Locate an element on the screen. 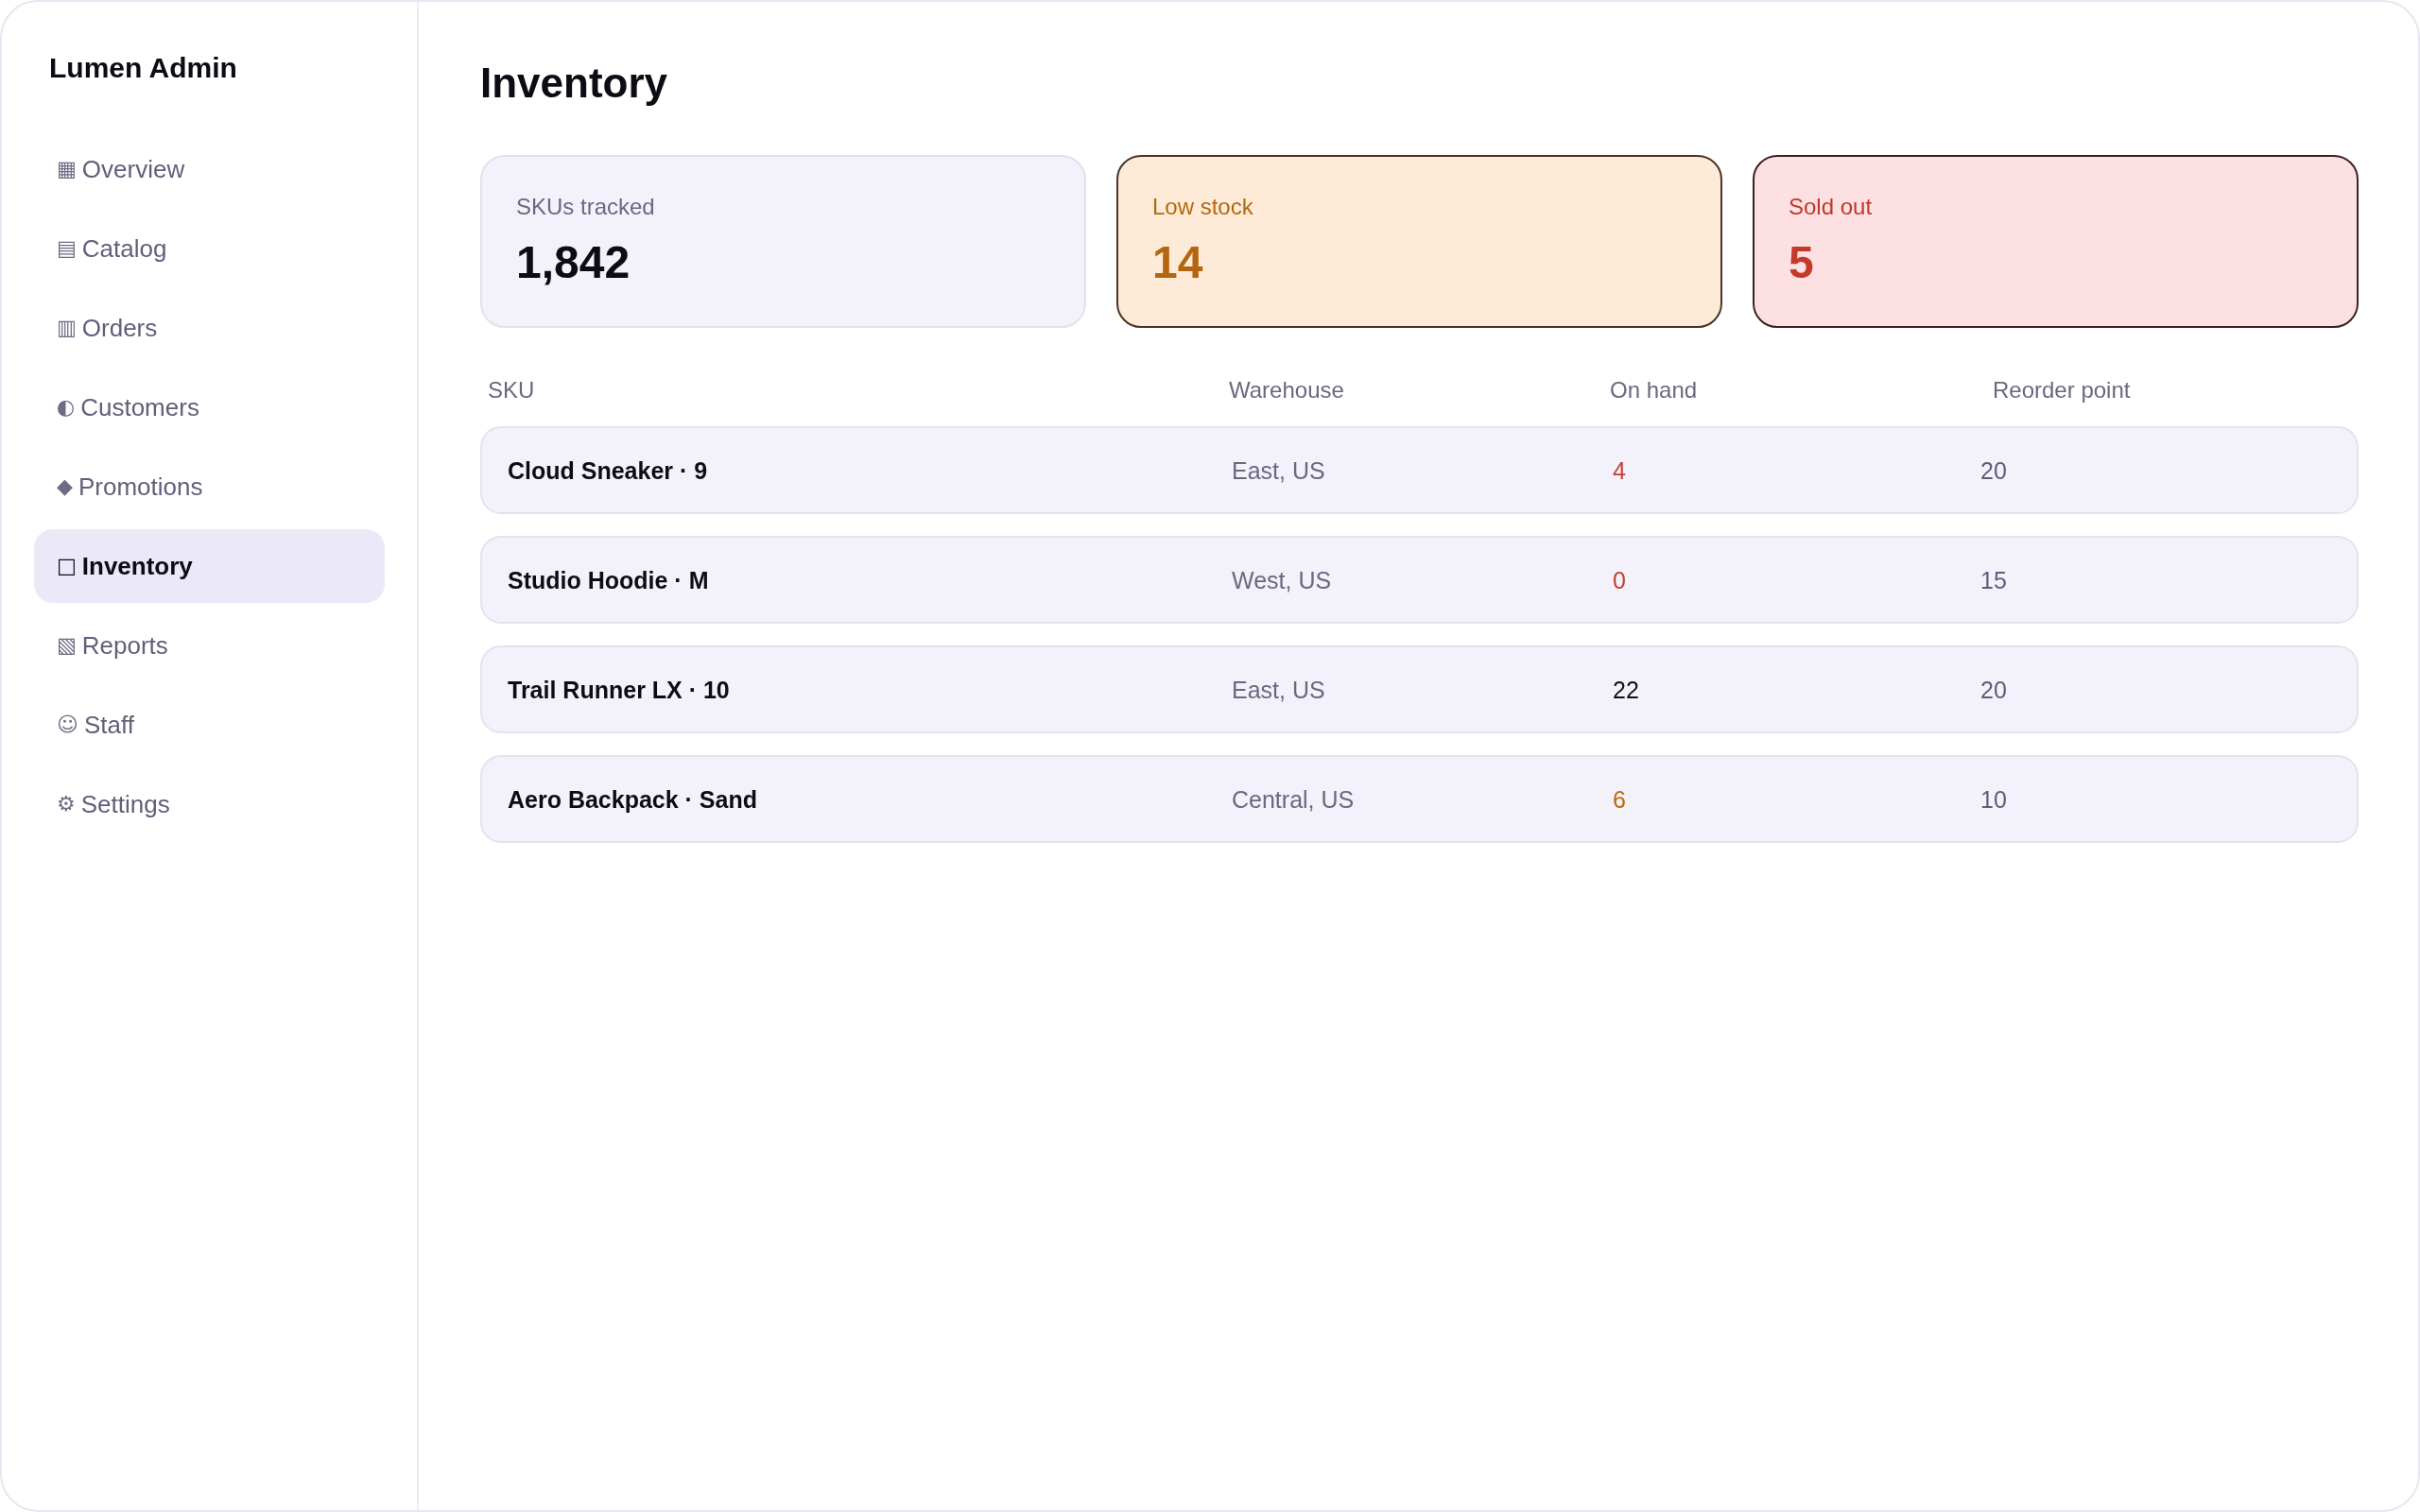  table-cell: Central, US is located at coordinates (1293, 799).